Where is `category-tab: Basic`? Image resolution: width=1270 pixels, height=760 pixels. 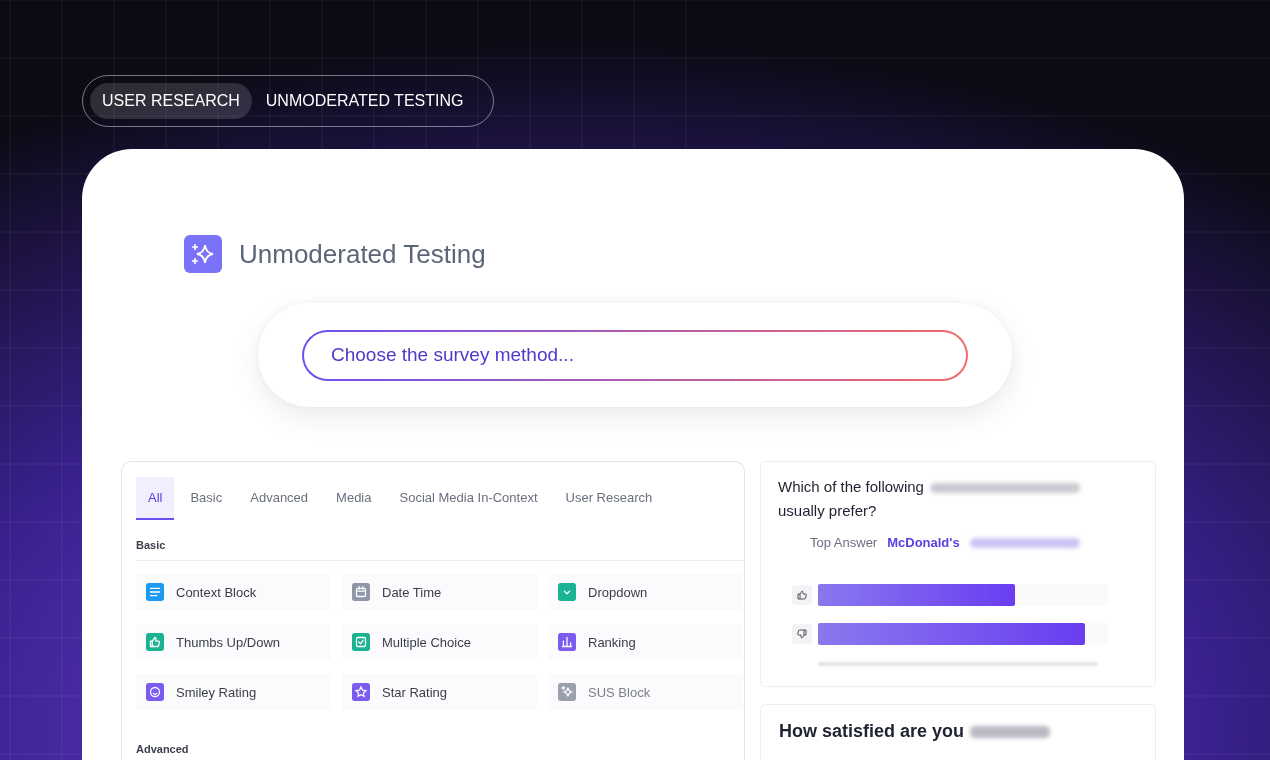 category-tab: Basic is located at coordinates (206, 498).